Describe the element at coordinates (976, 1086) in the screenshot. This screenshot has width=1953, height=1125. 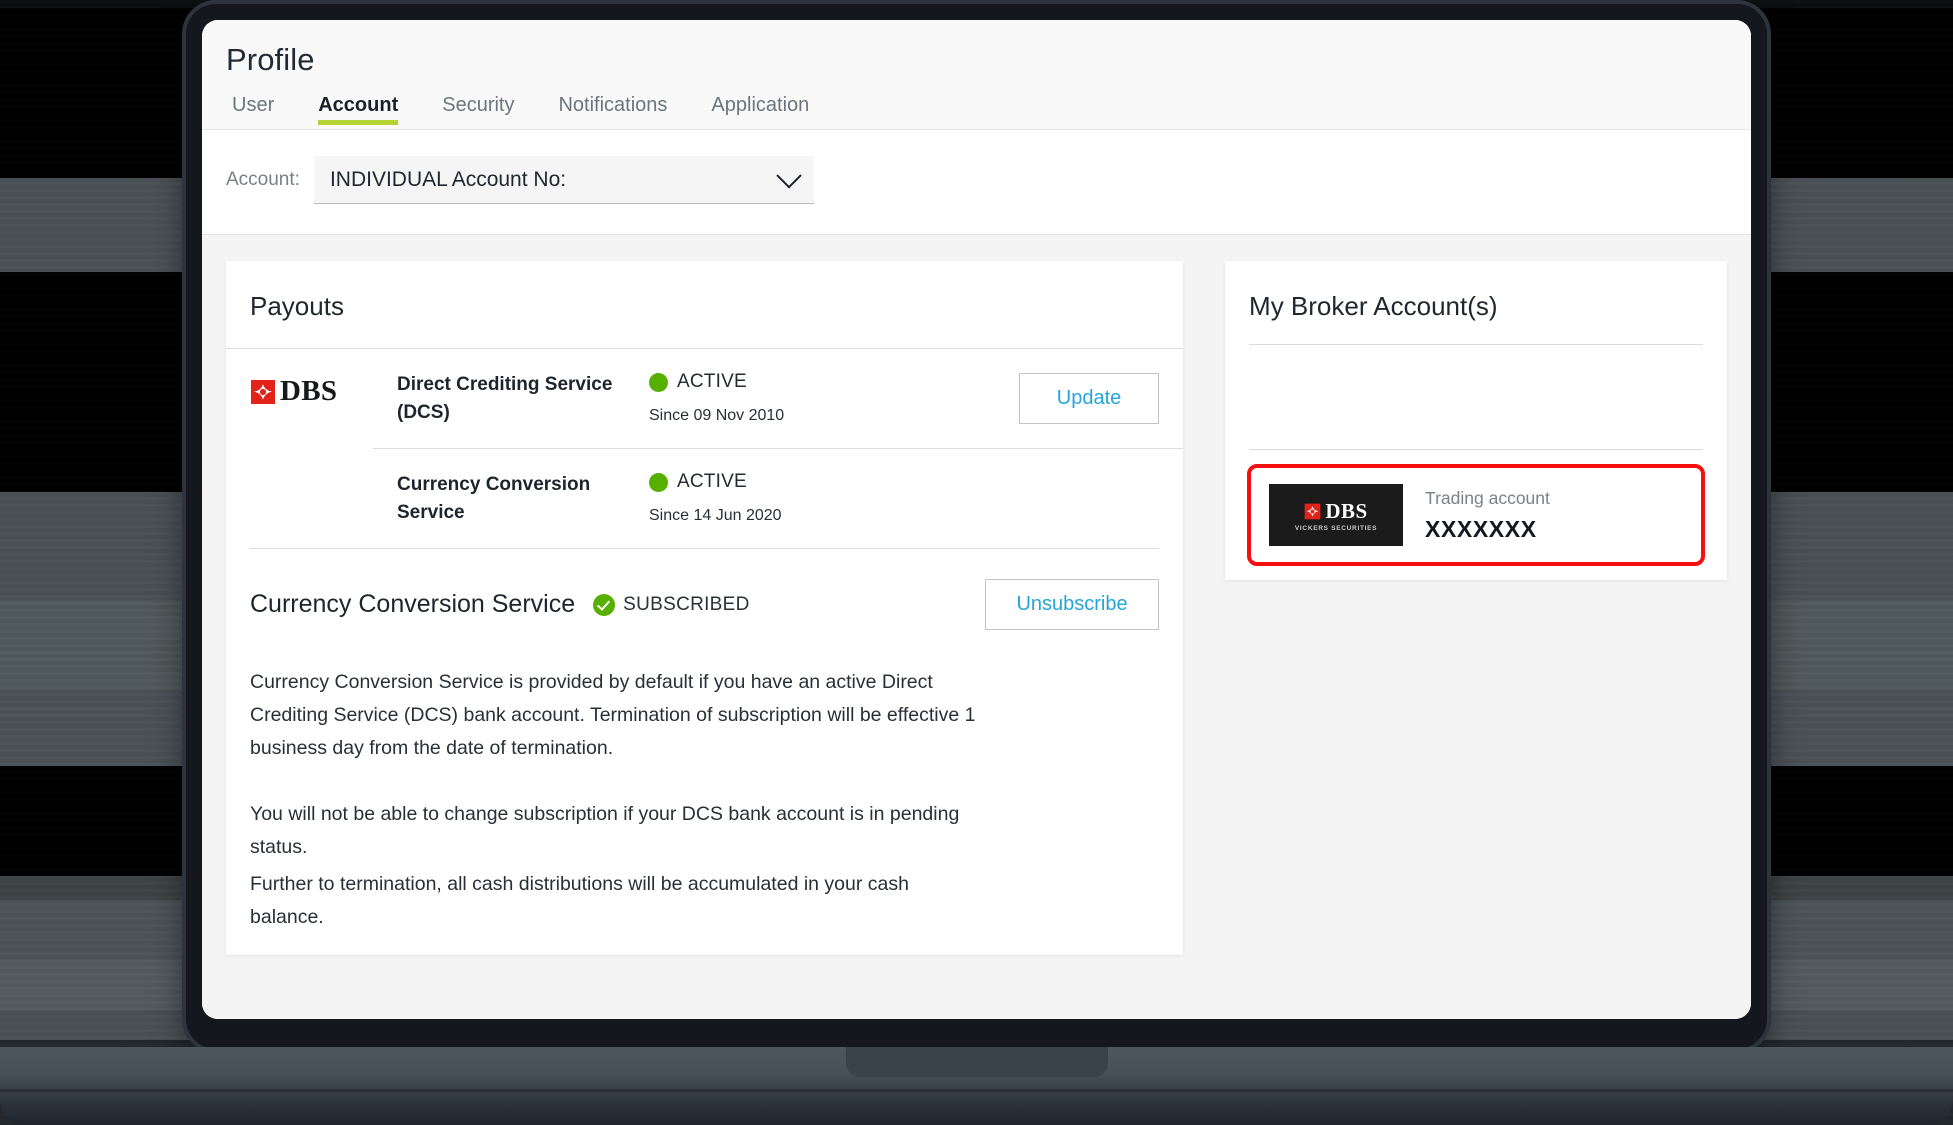
I see `laptop-base` at that location.